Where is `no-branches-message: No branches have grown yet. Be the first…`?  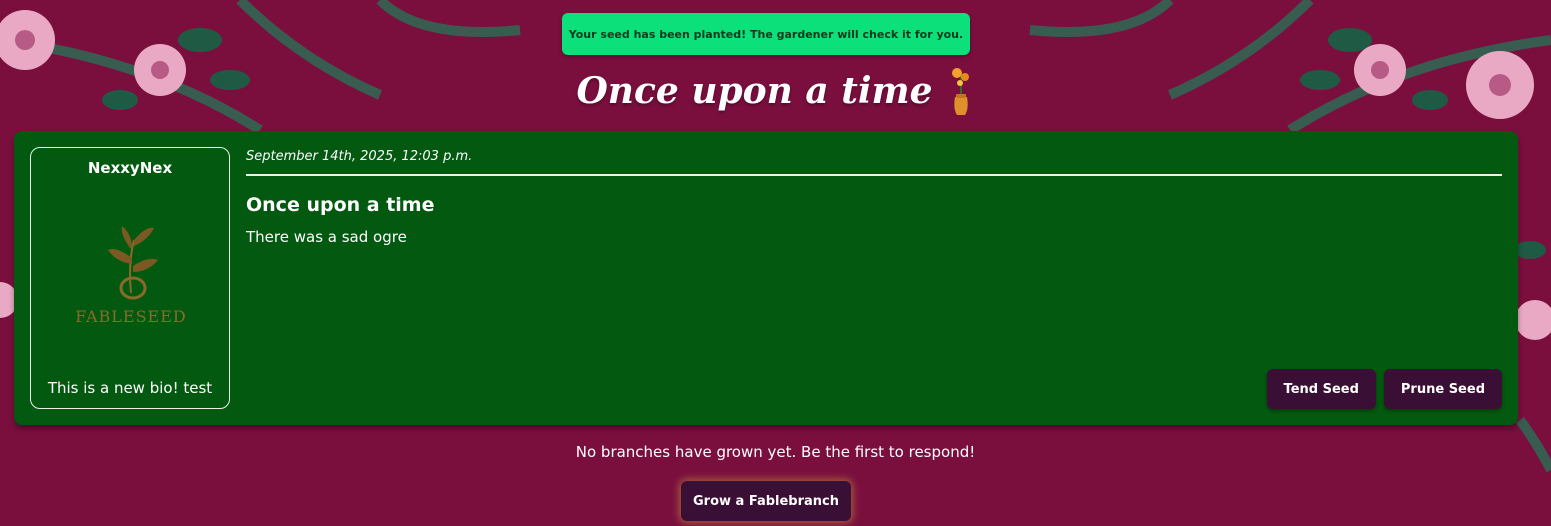
no-branches-message: No branches have grown yet. Be the first… is located at coordinates (775, 452).